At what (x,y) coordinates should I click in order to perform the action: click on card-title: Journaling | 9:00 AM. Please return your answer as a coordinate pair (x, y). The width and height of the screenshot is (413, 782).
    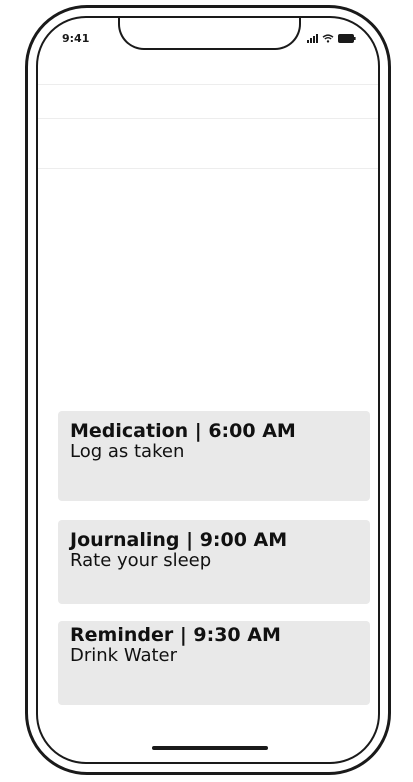
    Looking at the image, I should click on (179, 540).